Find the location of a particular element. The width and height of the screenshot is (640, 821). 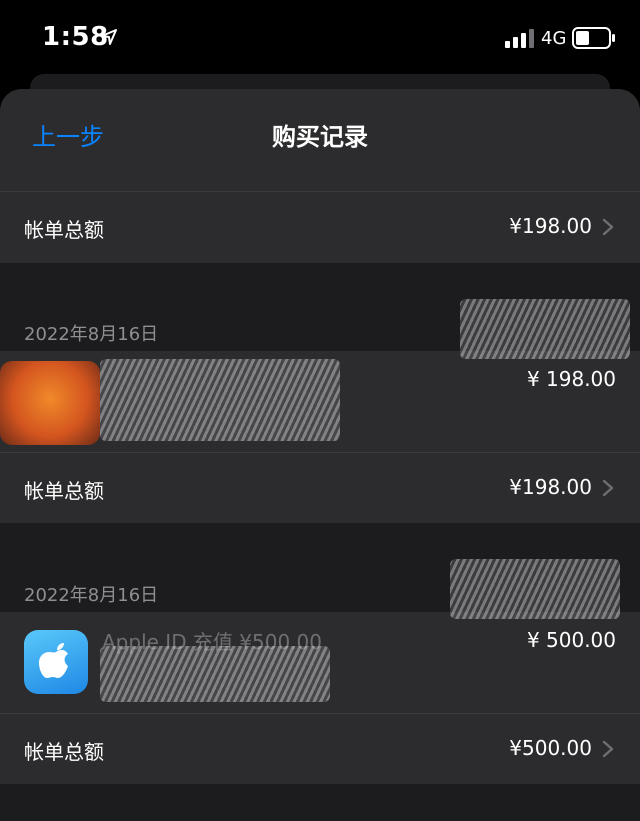

location-arrow-icon is located at coordinates (109, 37).